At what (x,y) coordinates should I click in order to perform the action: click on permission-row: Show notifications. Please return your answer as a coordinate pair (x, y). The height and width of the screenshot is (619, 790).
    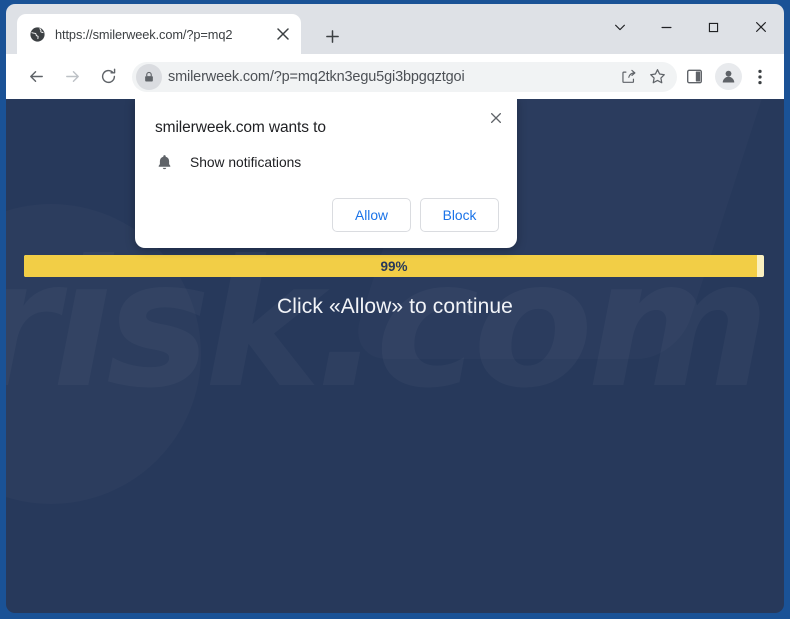
    Looking at the image, I should click on (228, 162).